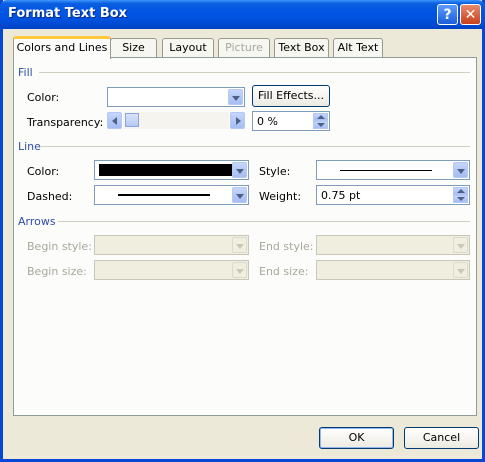 The image size is (485, 462). What do you see at coordinates (164, 195) in the screenshot?
I see `dash-sample` at bounding box center [164, 195].